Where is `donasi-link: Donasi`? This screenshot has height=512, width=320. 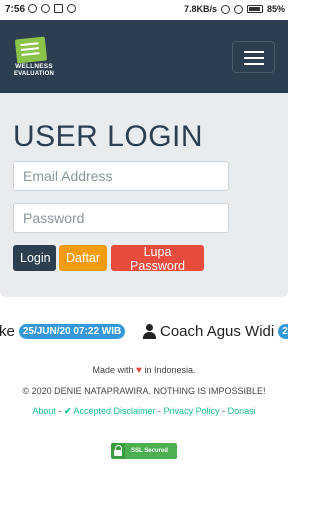
donasi-link: Donasi is located at coordinates (242, 411).